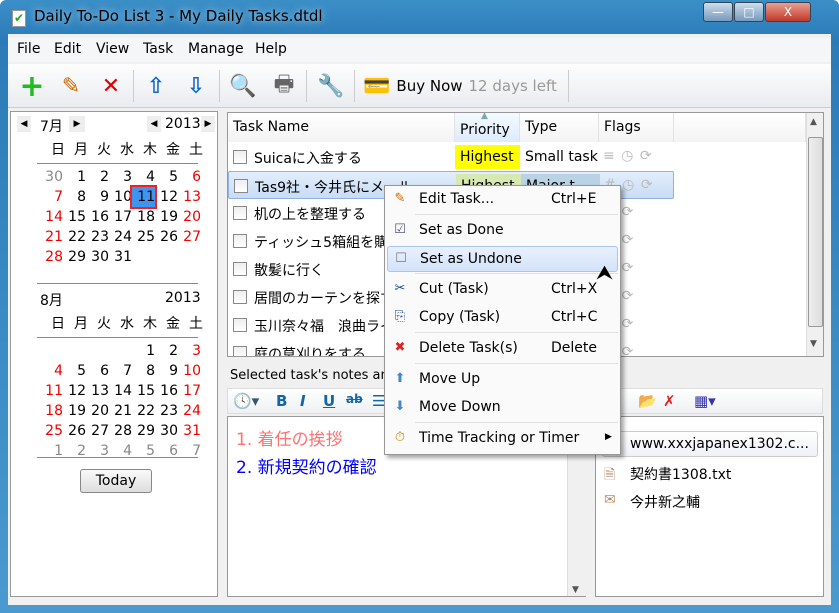 The image size is (839, 613). What do you see at coordinates (156, 86) in the screenshot?
I see `move-up-button: ⇧` at bounding box center [156, 86].